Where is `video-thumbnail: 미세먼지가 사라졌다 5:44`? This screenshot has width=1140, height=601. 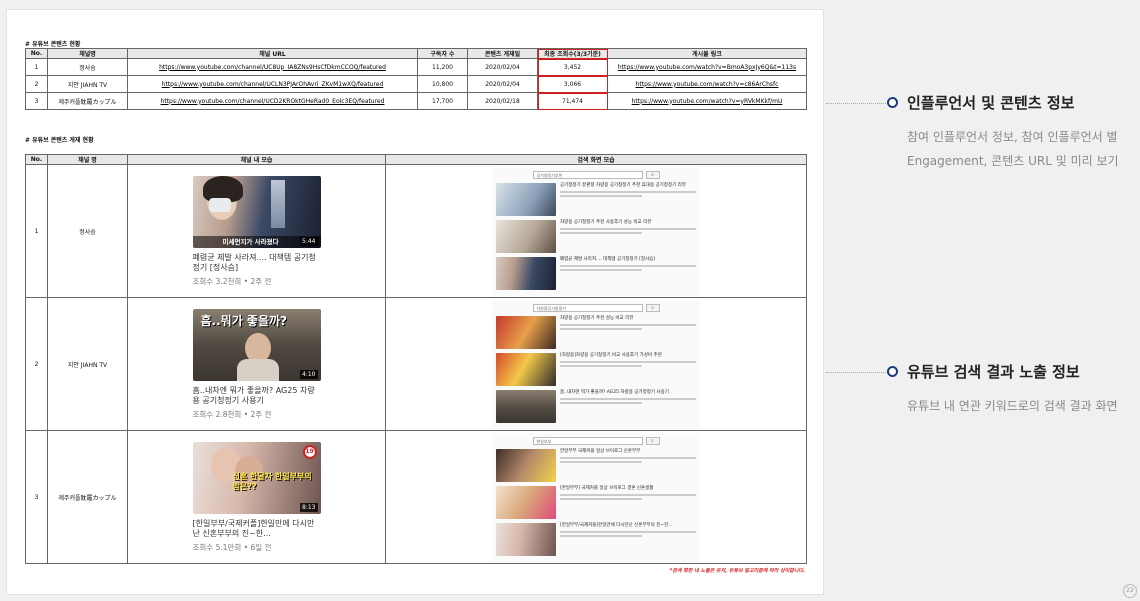
video-thumbnail: 미세먼지가 사라졌다 5:44 is located at coordinates (256, 211).